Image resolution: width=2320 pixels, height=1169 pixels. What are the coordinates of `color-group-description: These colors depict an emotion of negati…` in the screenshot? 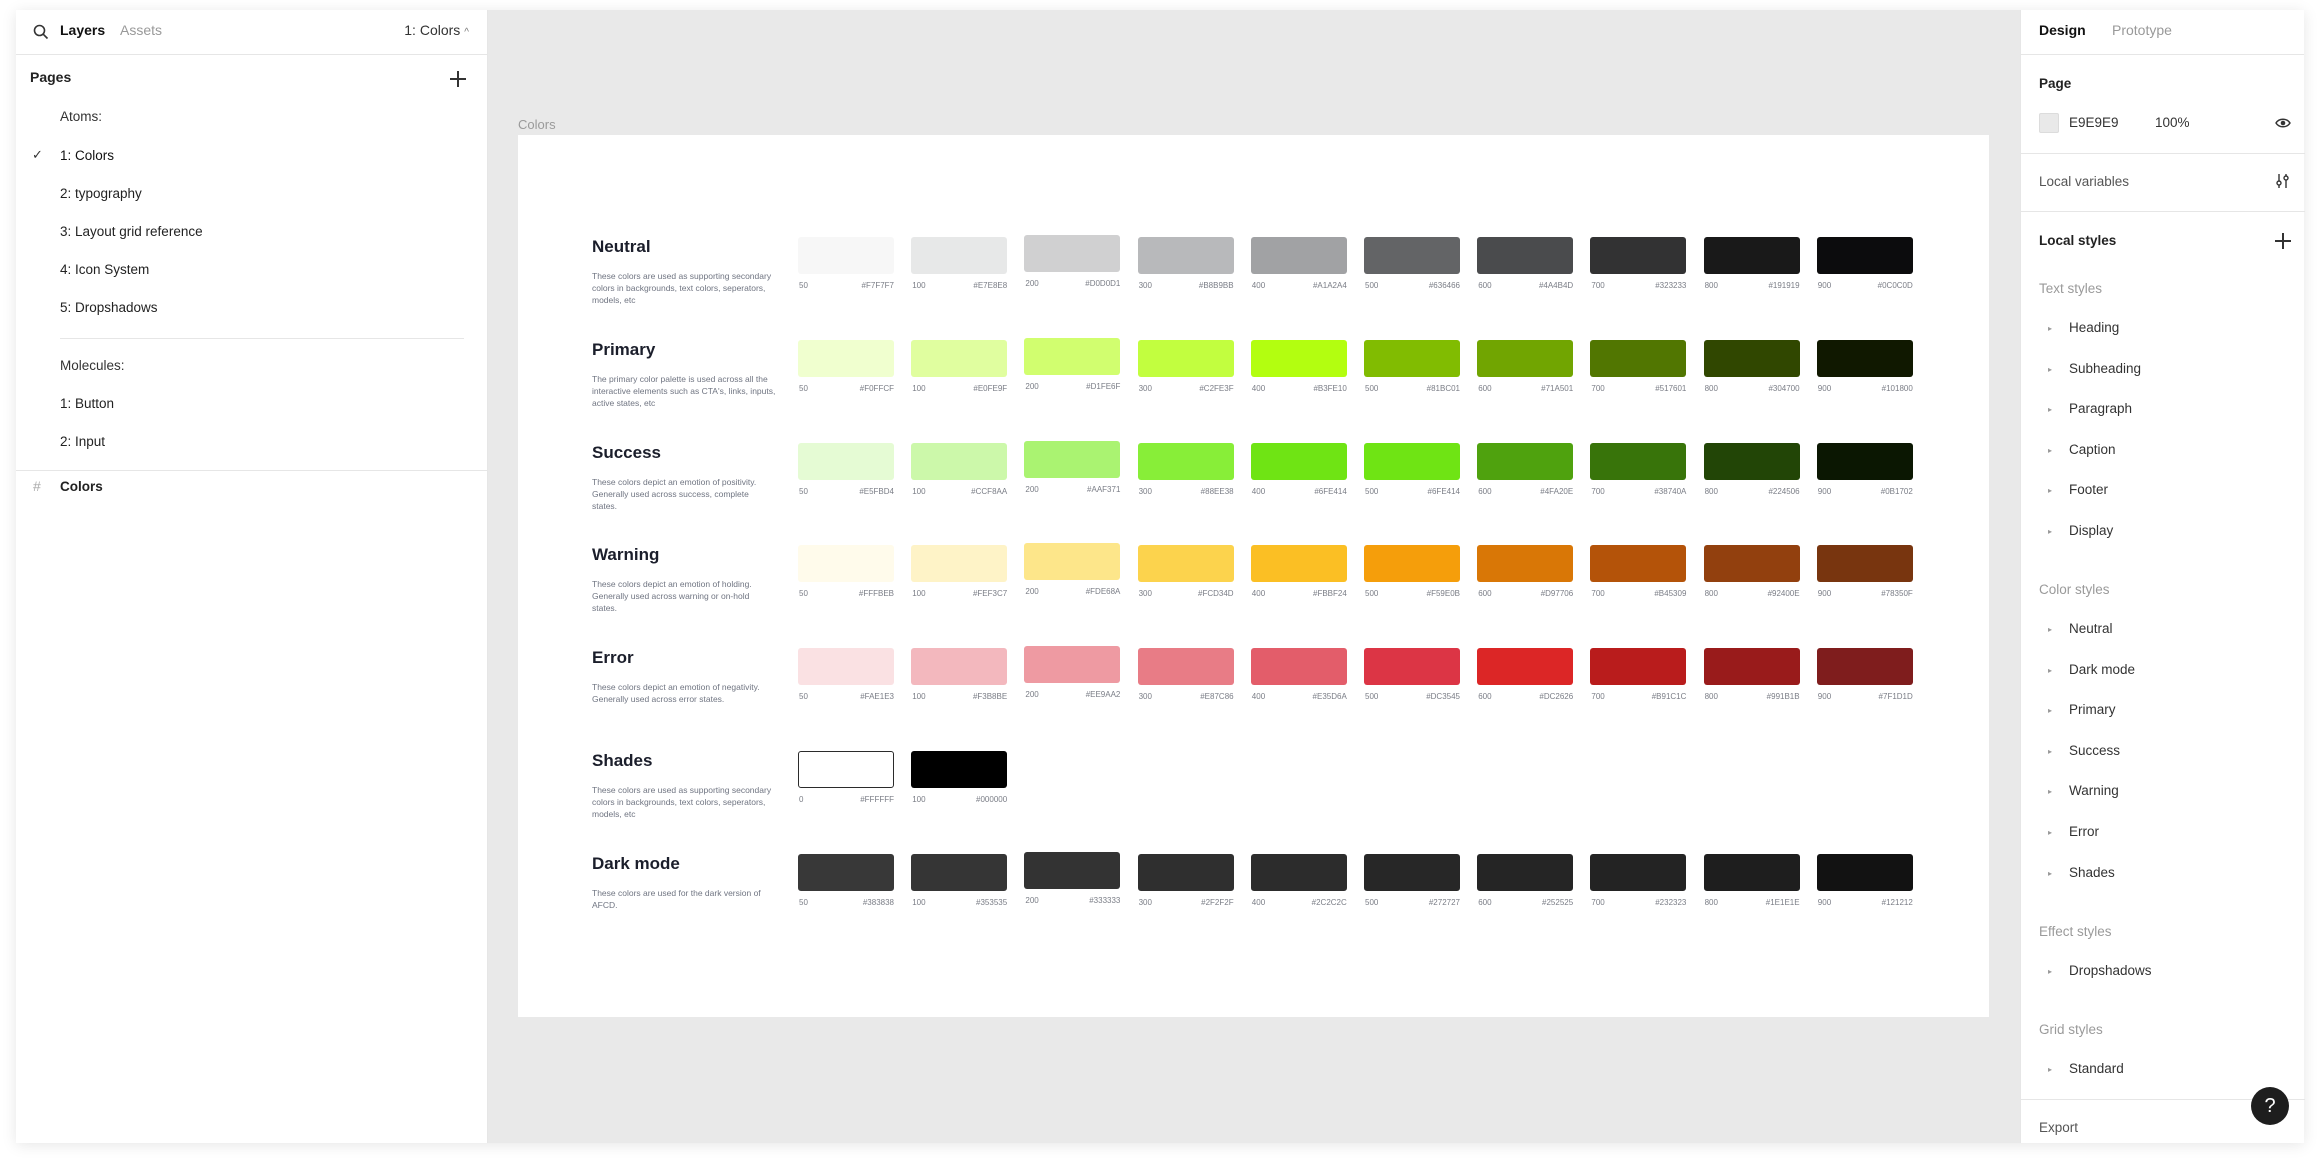 It's located at (684, 693).